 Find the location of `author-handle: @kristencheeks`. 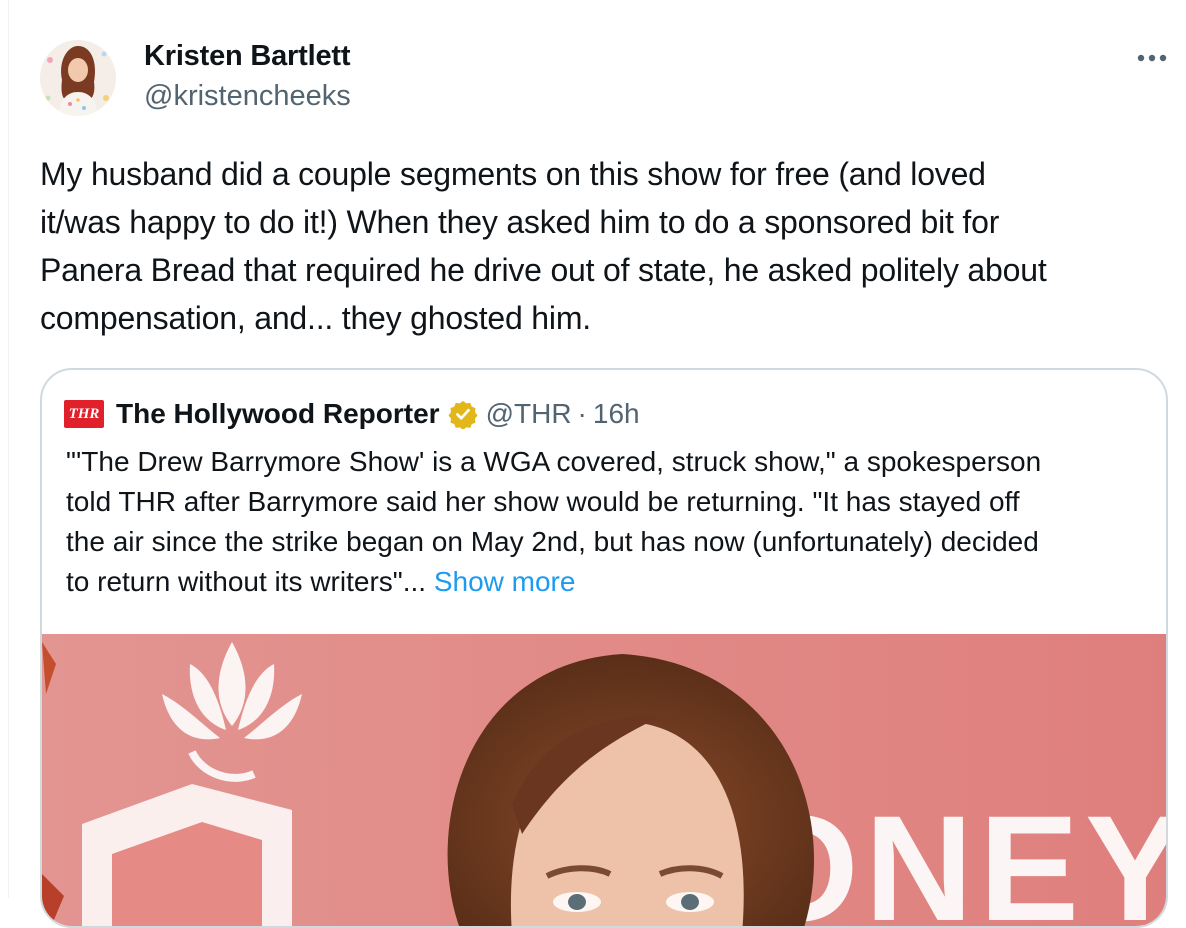

author-handle: @kristencheeks is located at coordinates (247, 96).